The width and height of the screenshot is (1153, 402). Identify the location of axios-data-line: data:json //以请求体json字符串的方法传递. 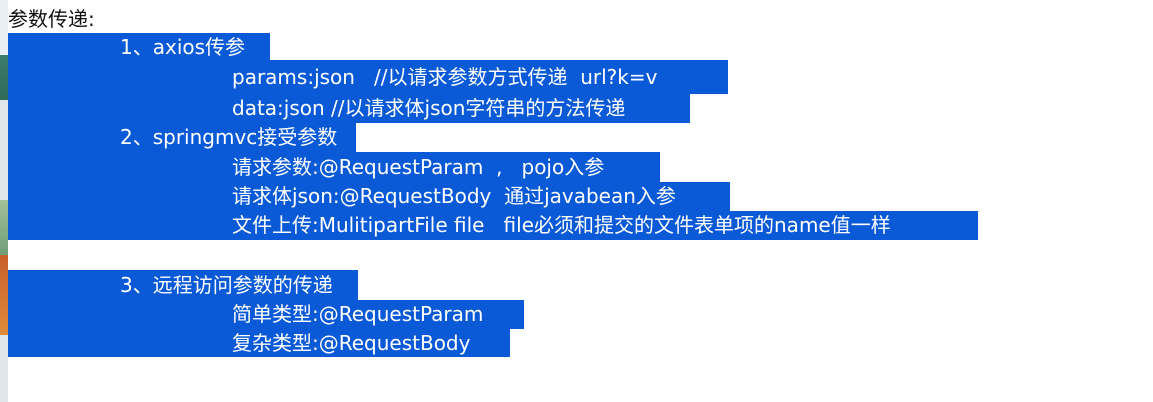
(429, 108).